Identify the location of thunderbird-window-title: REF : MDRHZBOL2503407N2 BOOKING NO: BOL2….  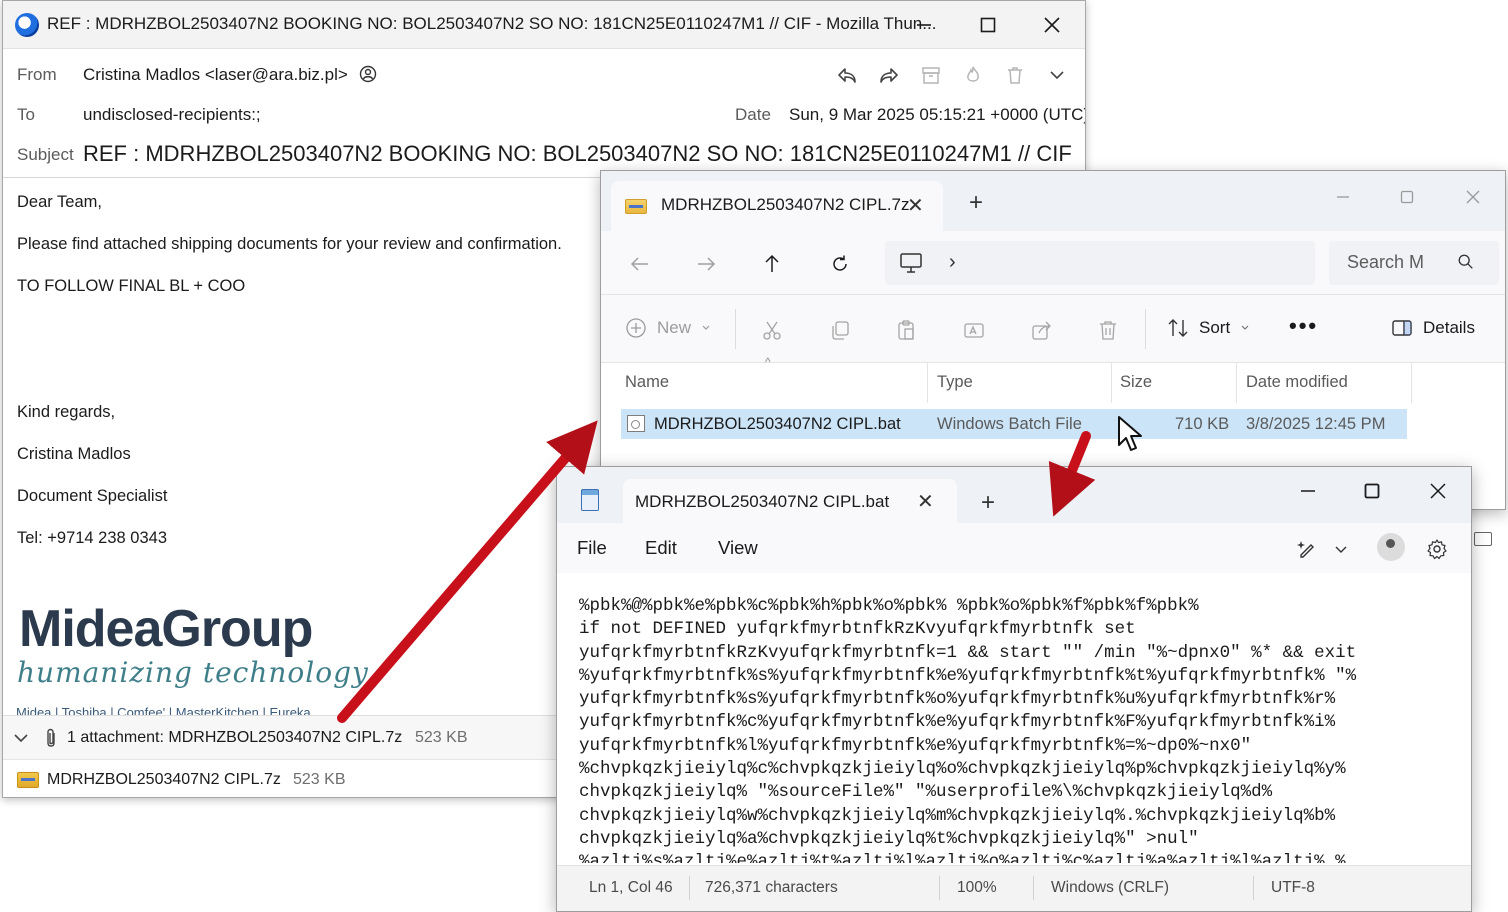
(492, 23).